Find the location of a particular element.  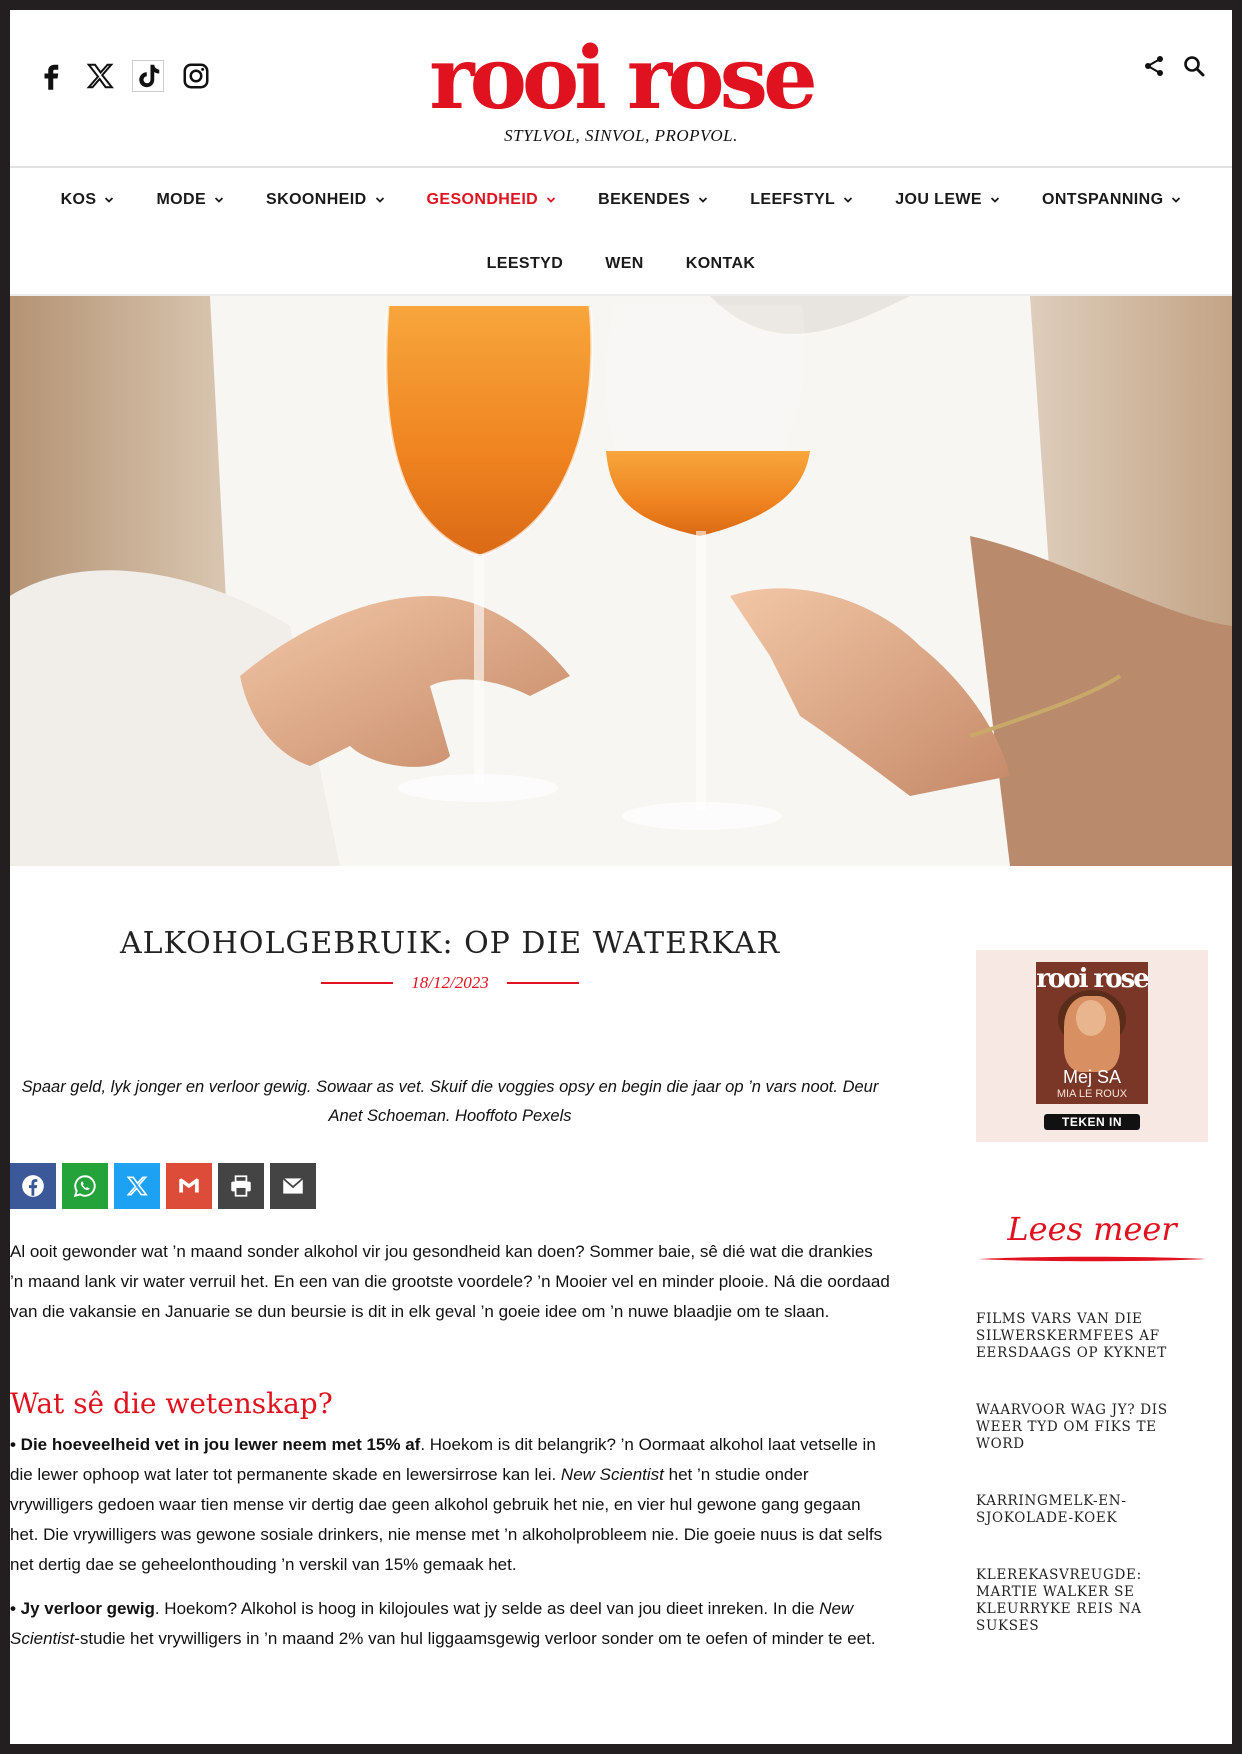

date-rule-left is located at coordinates (357, 983).